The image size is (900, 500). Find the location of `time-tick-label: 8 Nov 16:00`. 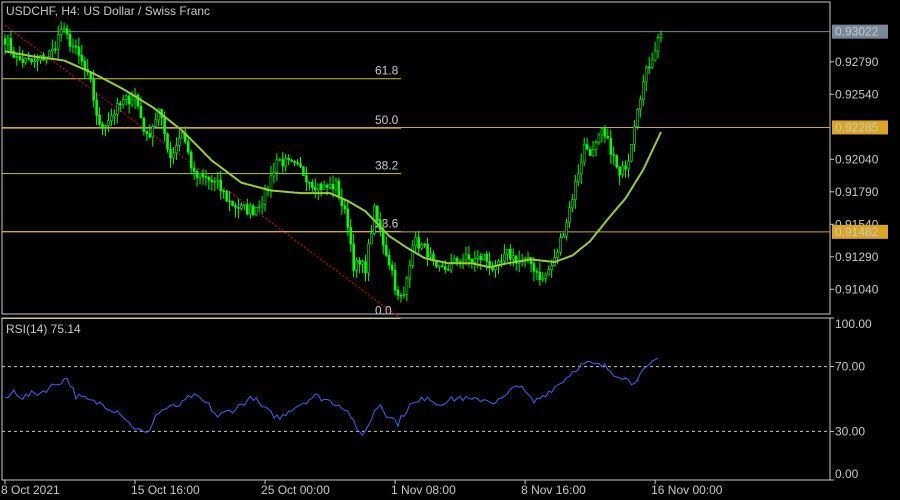

time-tick-label: 8 Nov 16:00 is located at coordinates (553, 490).